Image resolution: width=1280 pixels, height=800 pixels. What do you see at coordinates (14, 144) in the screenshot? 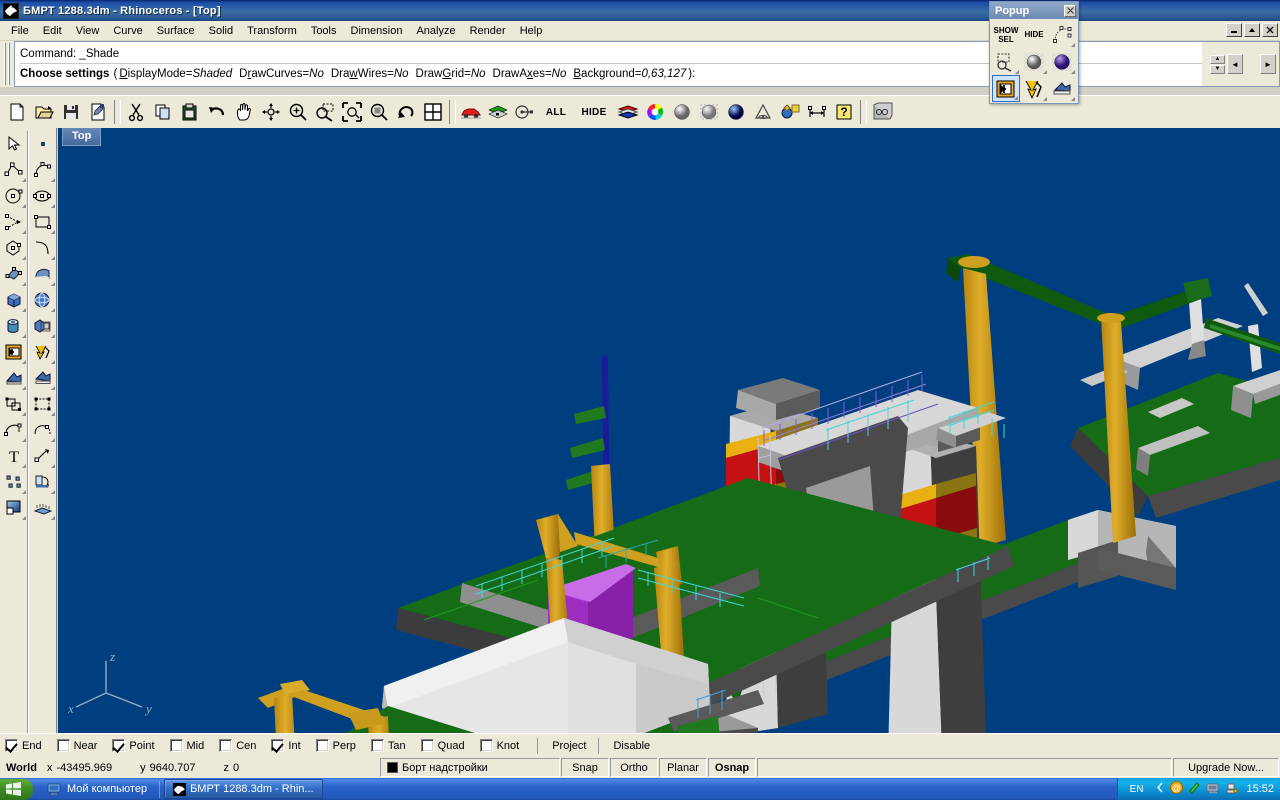
I see `select-arrow-icon` at bounding box center [14, 144].